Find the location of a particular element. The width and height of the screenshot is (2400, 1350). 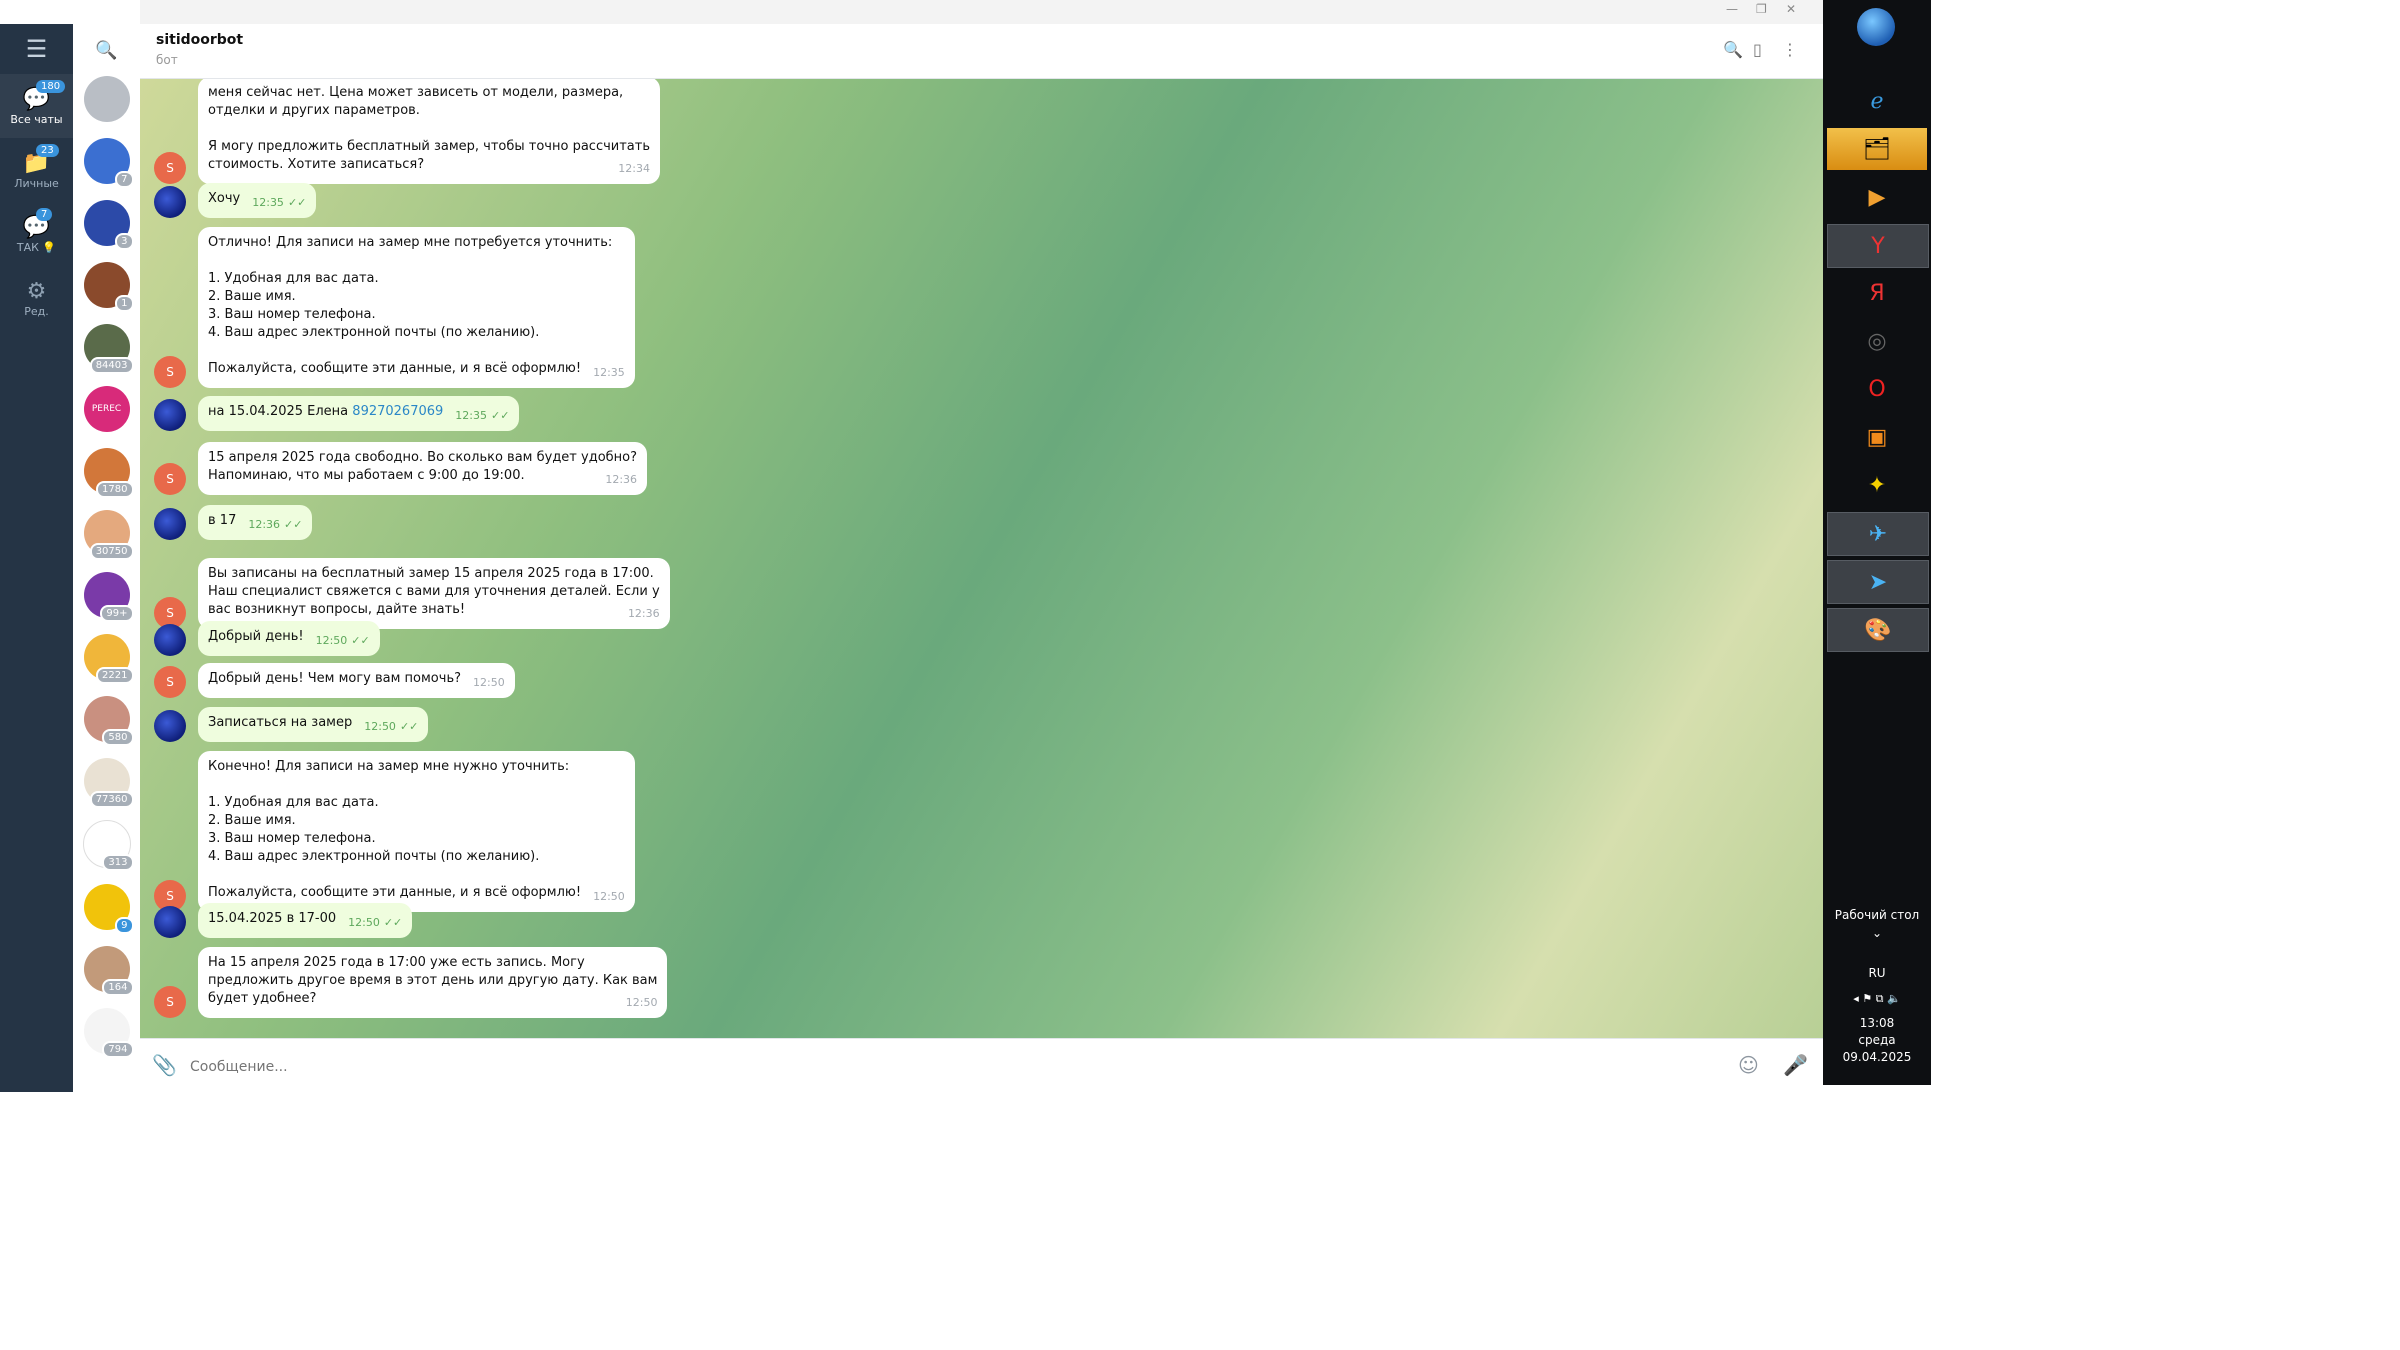

message-text: Хочу is located at coordinates (224, 198).